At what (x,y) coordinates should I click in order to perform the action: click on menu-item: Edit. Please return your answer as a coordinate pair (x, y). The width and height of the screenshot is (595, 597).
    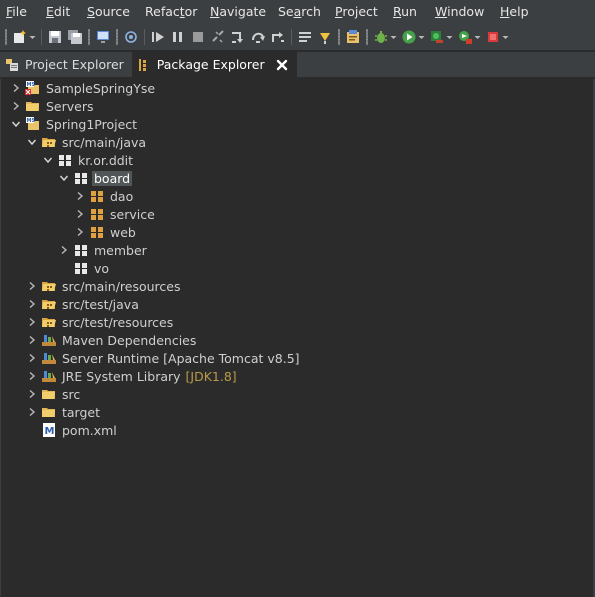
    Looking at the image, I should click on (58, 11).